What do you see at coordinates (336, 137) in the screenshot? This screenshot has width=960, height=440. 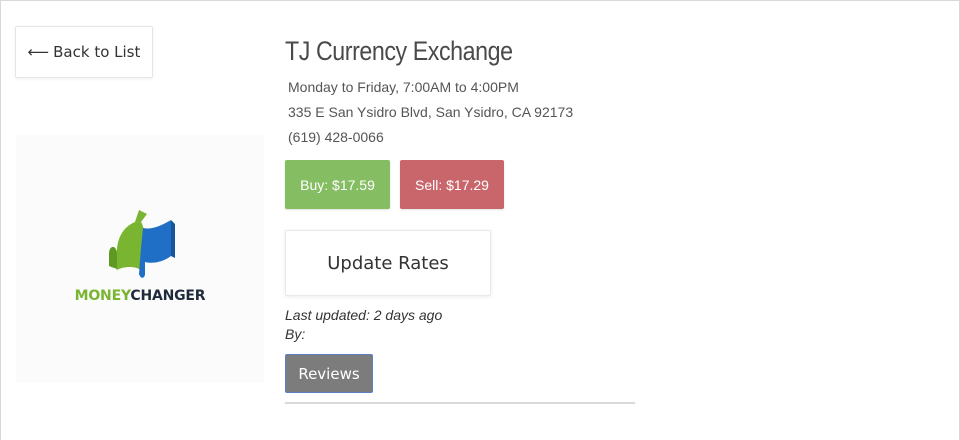 I see `business-phone: (619) 428-0066` at bounding box center [336, 137].